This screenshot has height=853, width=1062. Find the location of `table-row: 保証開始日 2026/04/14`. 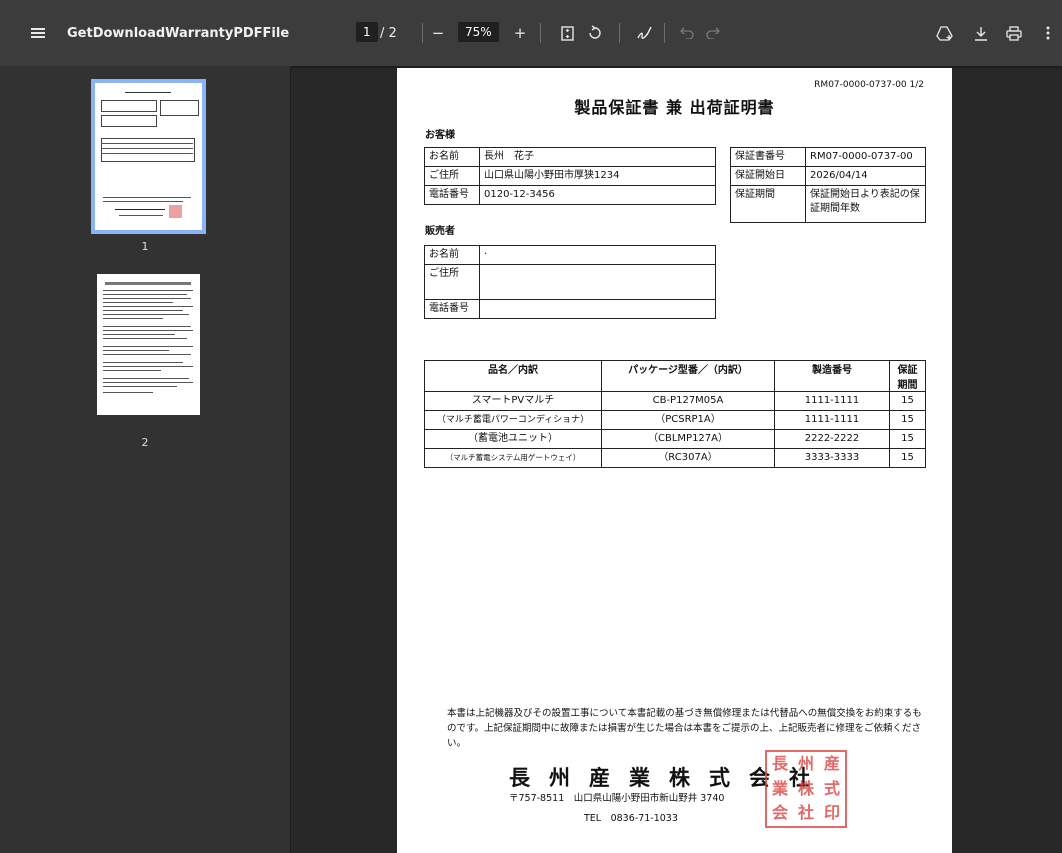

table-row: 保証開始日 2026/04/14 is located at coordinates (828, 176).